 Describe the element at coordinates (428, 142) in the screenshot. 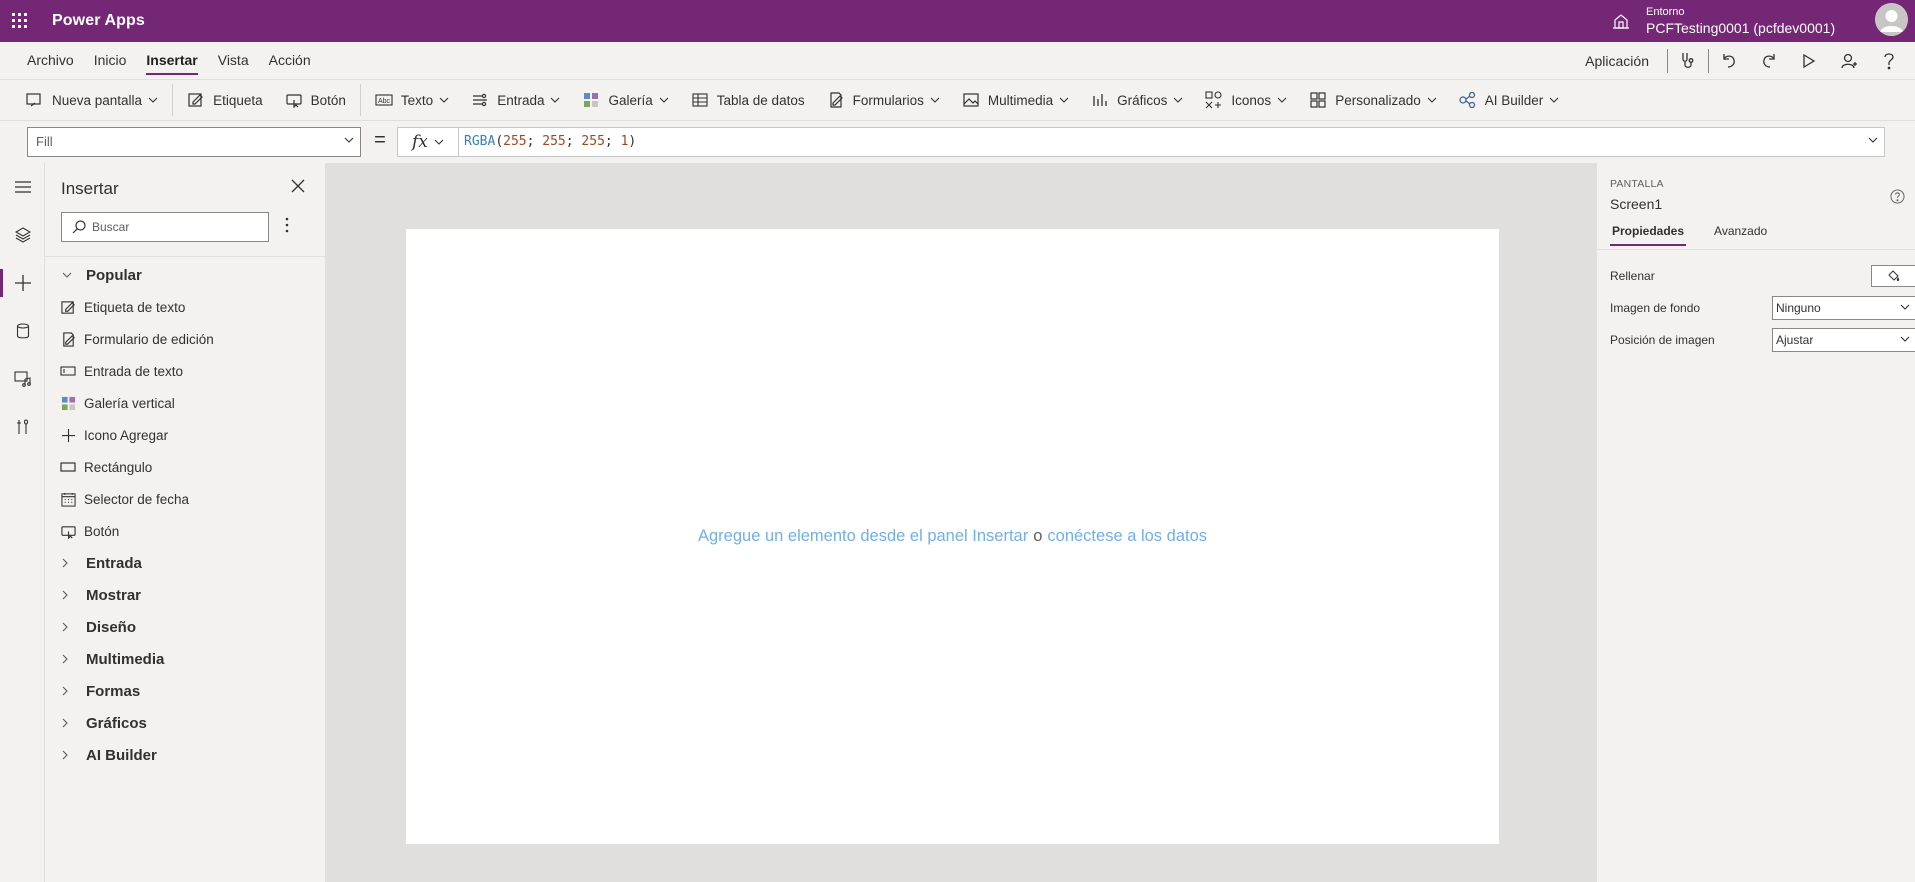

I see `fx-button: fx` at that location.